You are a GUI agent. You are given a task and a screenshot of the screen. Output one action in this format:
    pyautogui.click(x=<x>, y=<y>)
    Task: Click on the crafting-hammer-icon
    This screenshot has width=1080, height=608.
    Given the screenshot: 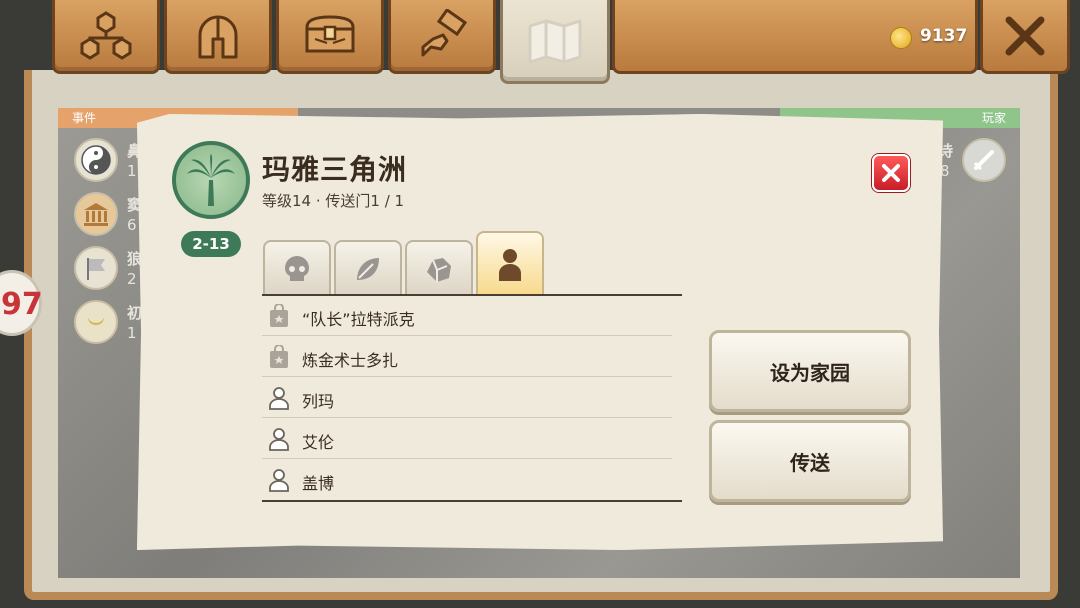 What is the action you would take?
    pyautogui.click(x=444, y=32)
    